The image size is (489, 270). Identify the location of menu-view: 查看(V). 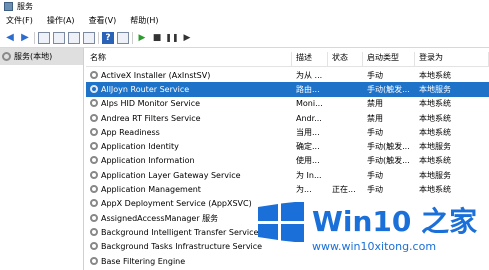
(103, 20).